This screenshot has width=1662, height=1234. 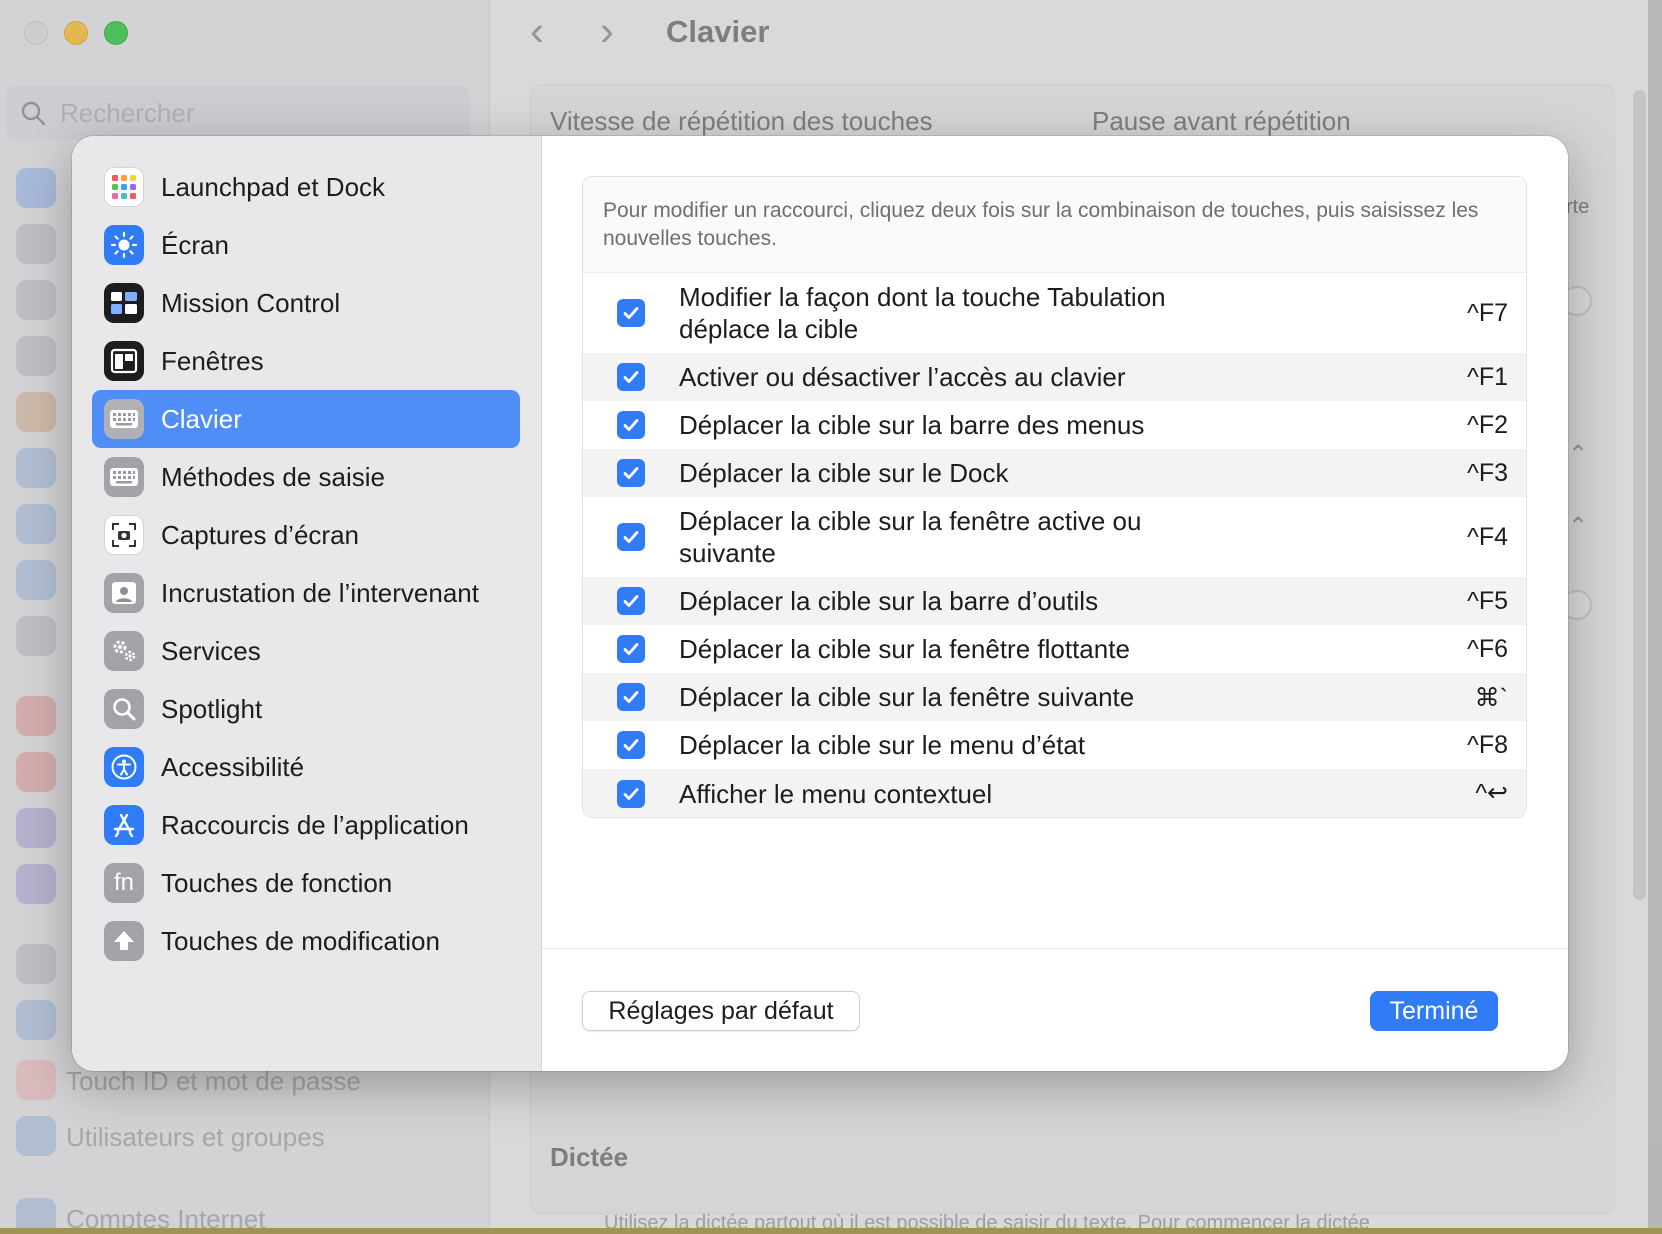 What do you see at coordinates (124, 187) in the screenshot?
I see `launchpad-icon` at bounding box center [124, 187].